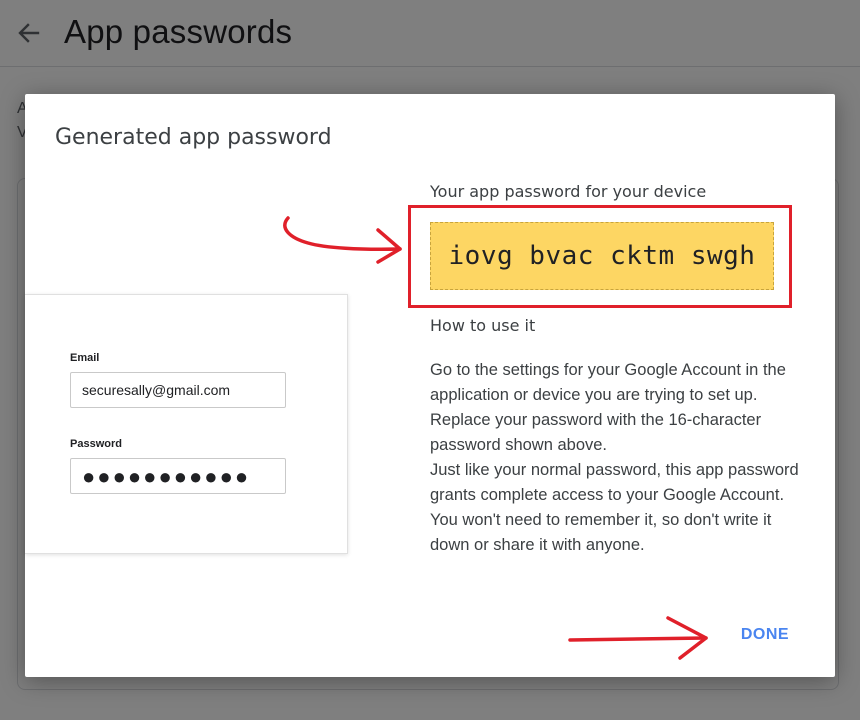 Image resolution: width=860 pixels, height=720 pixels. What do you see at coordinates (483, 325) in the screenshot?
I see `how-to-heading: How to use it` at bounding box center [483, 325].